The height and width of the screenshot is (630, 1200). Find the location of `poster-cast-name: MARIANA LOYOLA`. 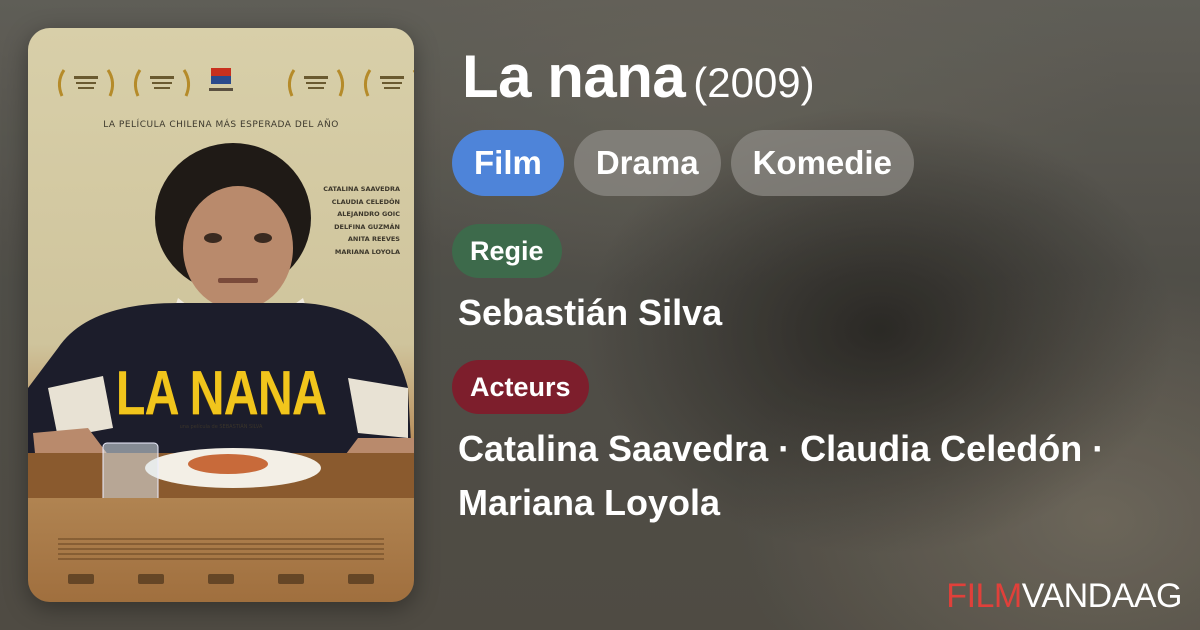

poster-cast-name: MARIANA LOYOLA is located at coordinates (367, 251).